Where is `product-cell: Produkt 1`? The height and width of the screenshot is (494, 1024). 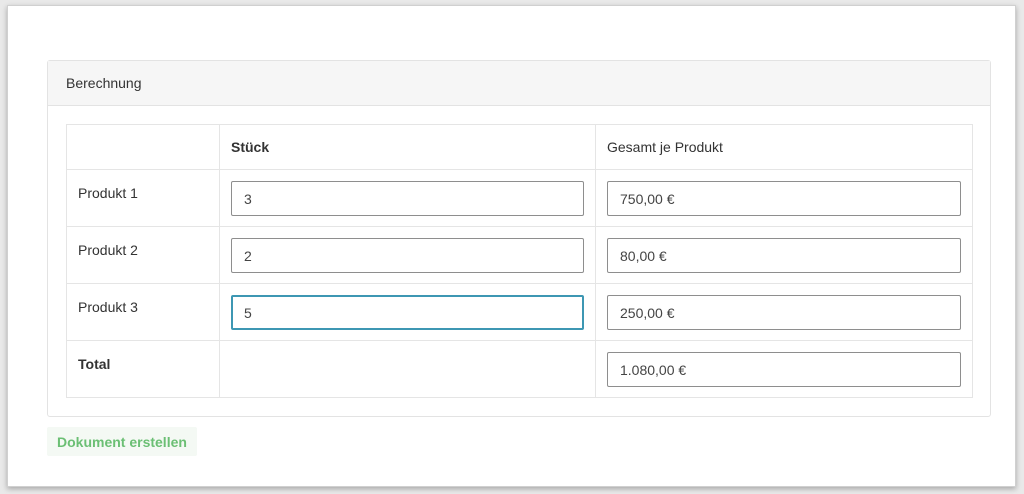
product-cell: Produkt 1 is located at coordinates (143, 198).